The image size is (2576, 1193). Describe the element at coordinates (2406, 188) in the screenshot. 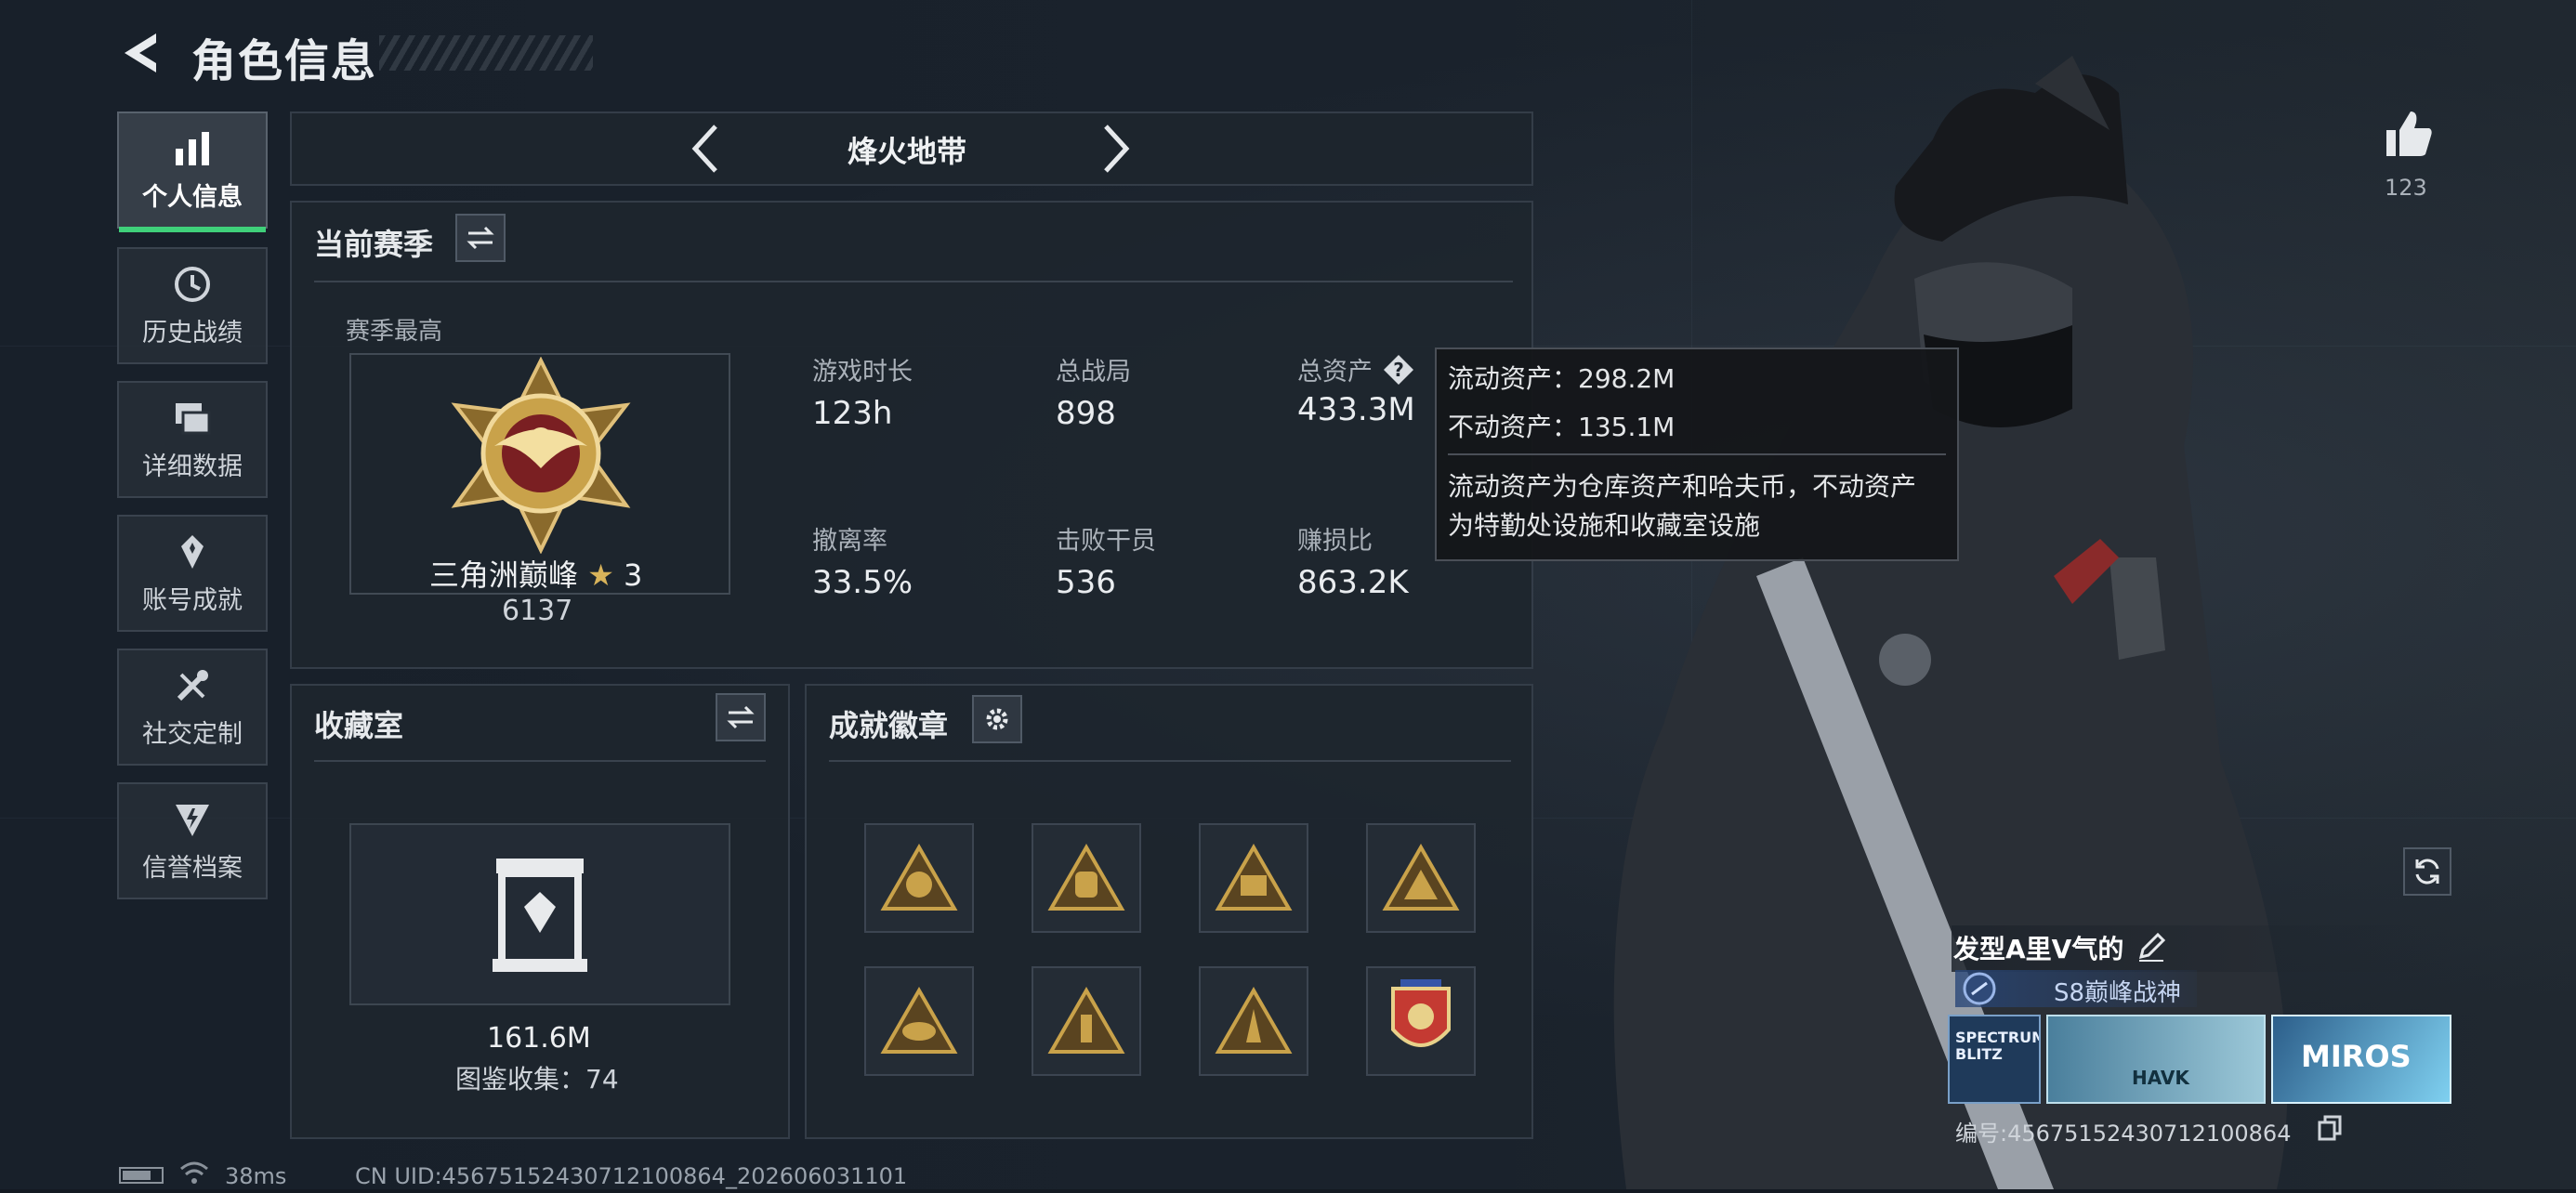

I see `like-count: 123` at that location.